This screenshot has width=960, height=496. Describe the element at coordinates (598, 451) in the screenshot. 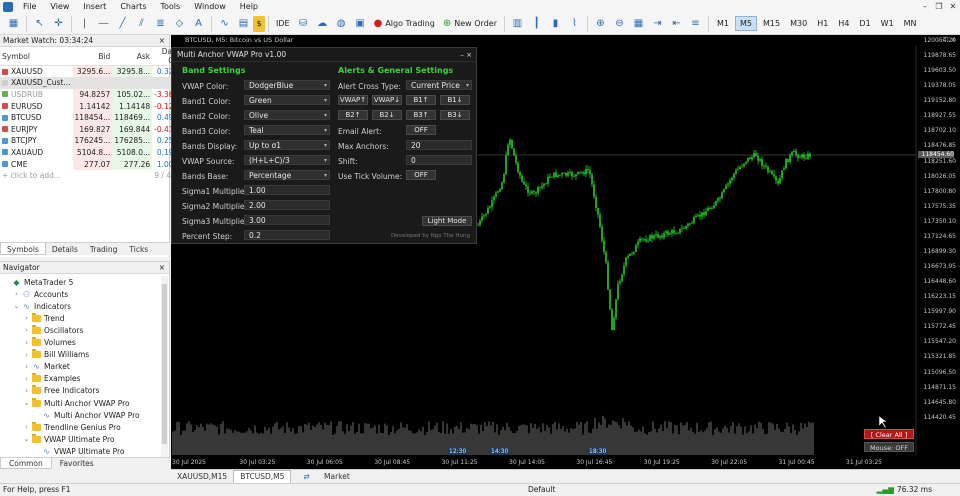

I see `anchor-time-marker: 18:30` at that location.